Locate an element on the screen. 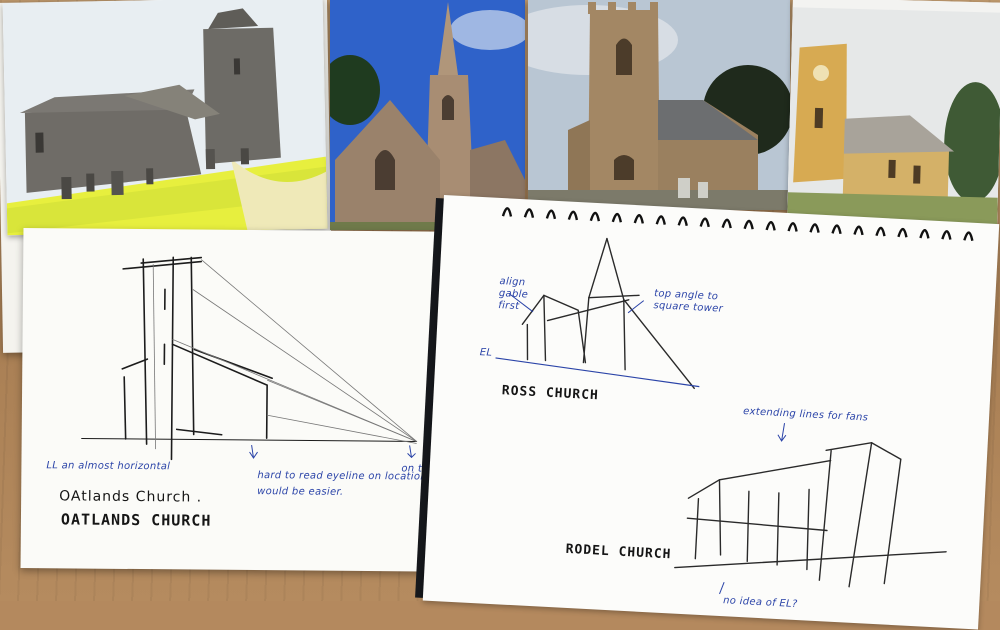 This screenshot has width=1000, height=630. note-align-gable: align gable first is located at coordinates (513, 294).